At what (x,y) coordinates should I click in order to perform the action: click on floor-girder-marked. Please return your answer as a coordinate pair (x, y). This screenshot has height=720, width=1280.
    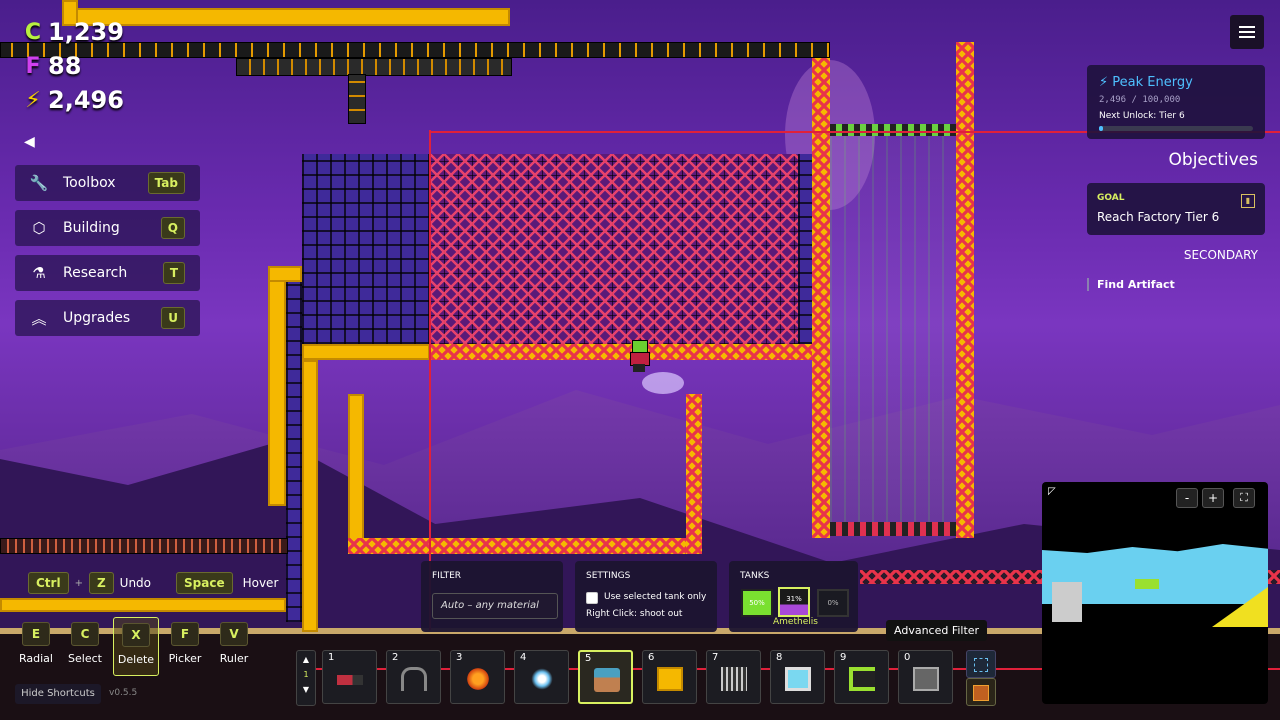
    Looking at the image, I should click on (621, 352).